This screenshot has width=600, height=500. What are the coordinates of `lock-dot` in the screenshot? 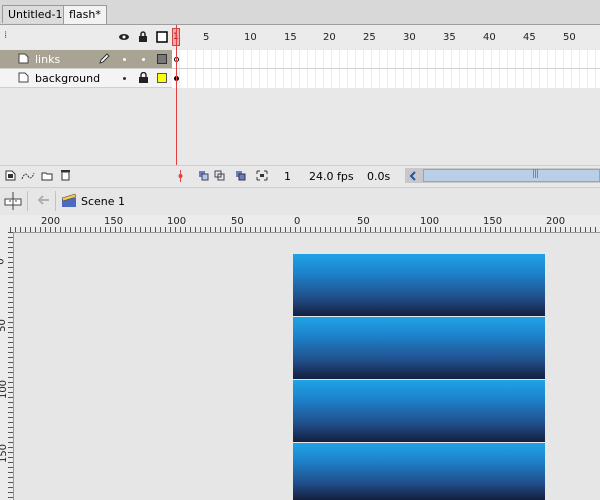 It's located at (143, 59).